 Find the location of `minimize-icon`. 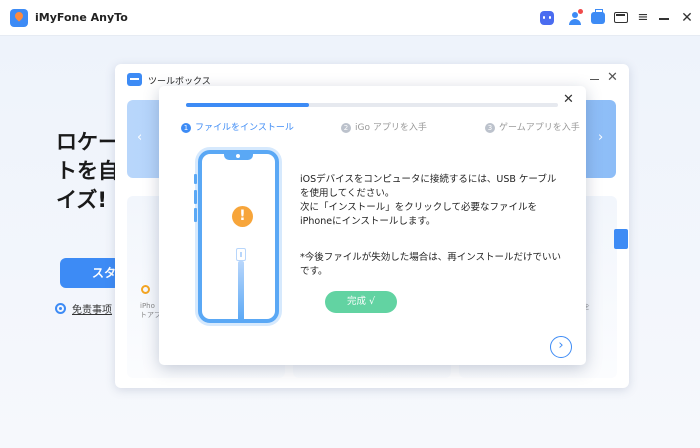

minimize-icon is located at coordinates (664, 18).